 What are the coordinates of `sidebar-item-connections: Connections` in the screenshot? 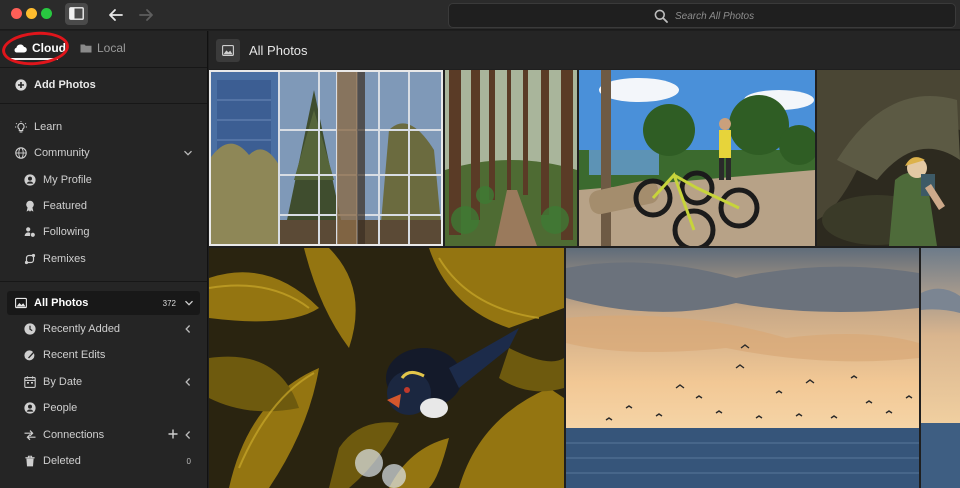 It's located at (103, 435).